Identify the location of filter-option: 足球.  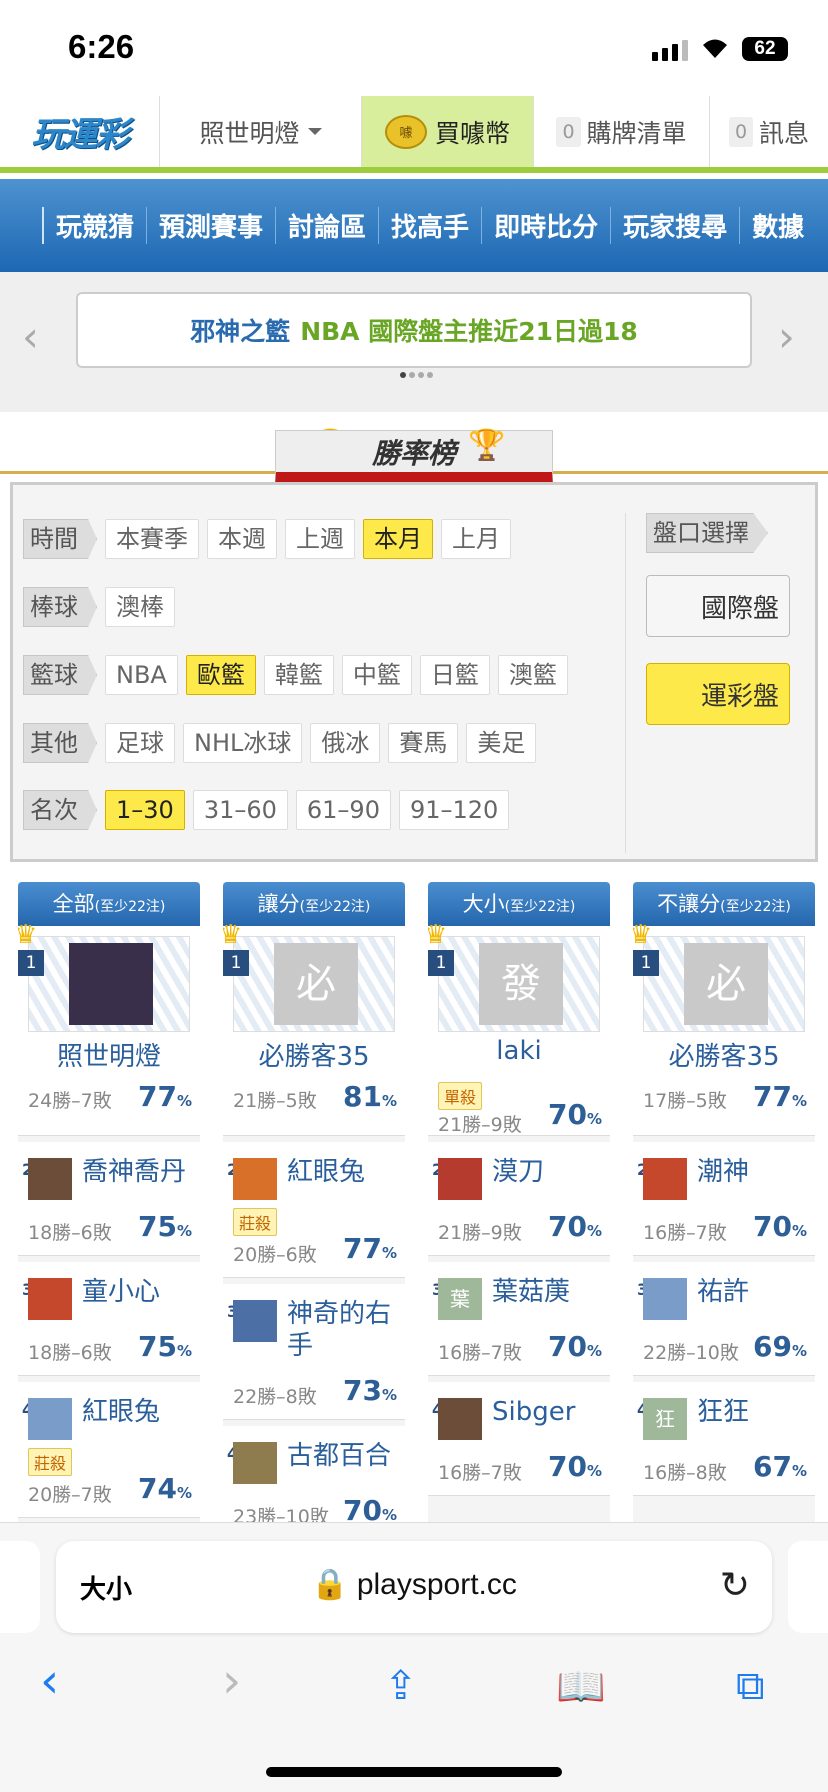
(140, 743).